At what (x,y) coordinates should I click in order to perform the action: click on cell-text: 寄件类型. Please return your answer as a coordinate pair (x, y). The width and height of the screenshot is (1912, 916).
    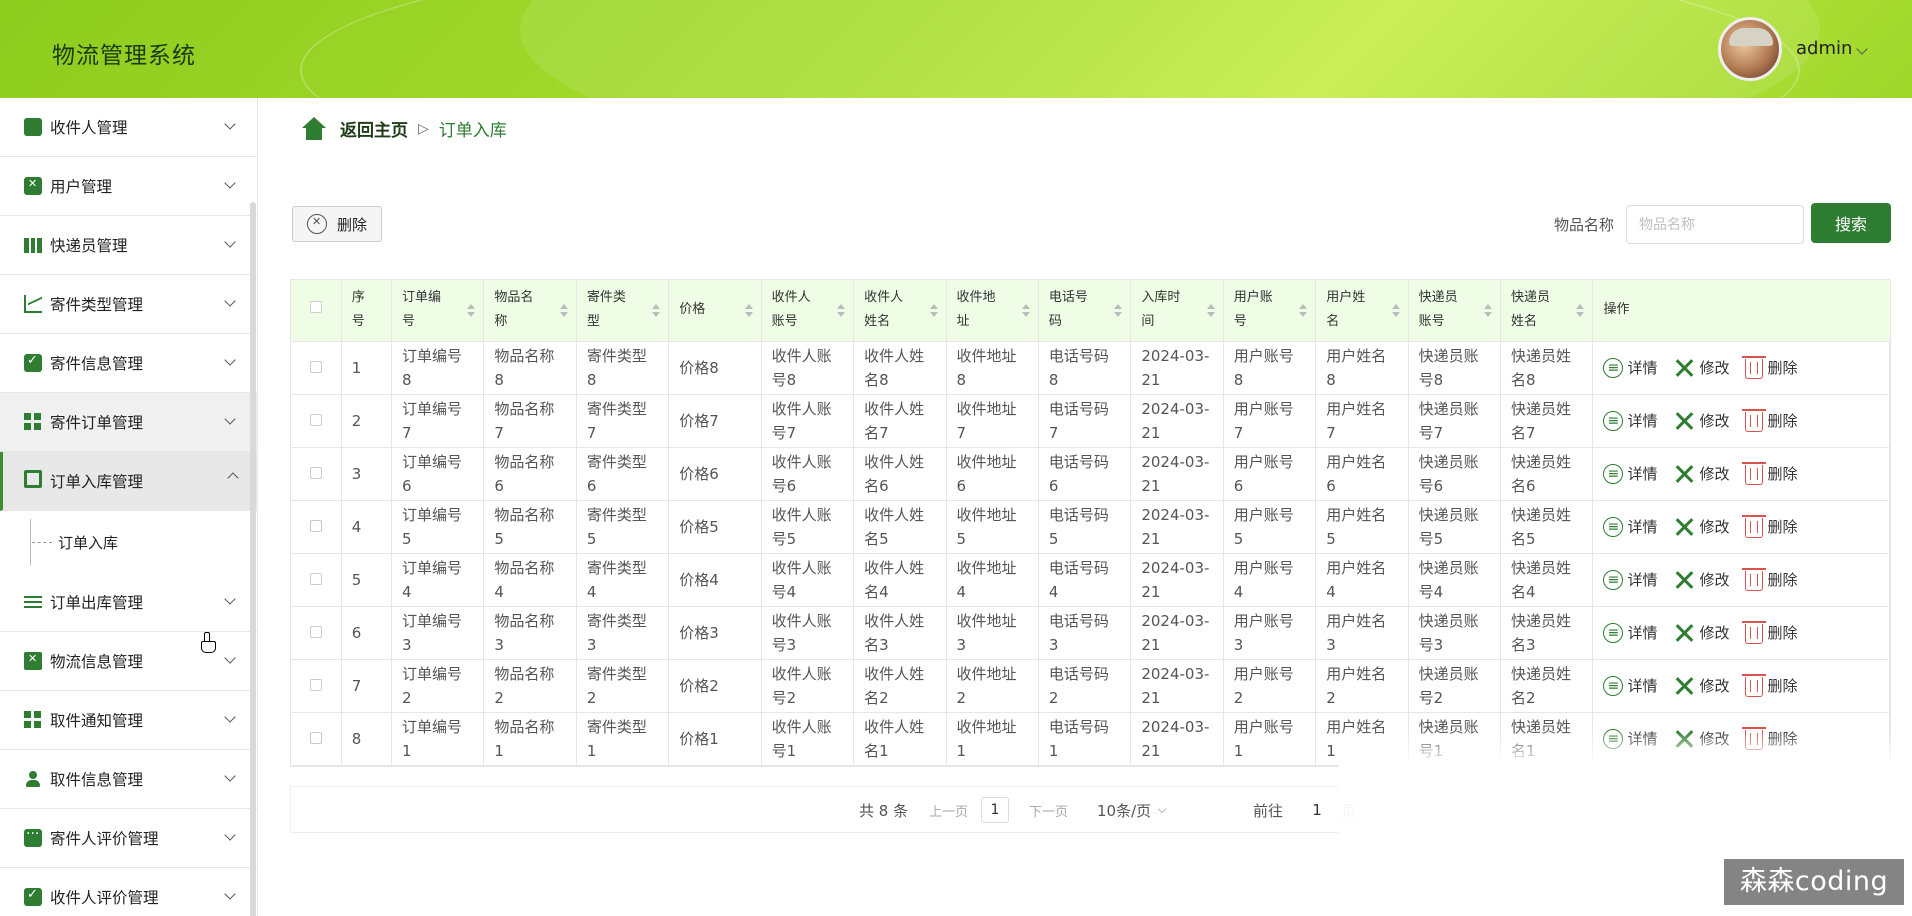
    Looking at the image, I should click on (616, 673).